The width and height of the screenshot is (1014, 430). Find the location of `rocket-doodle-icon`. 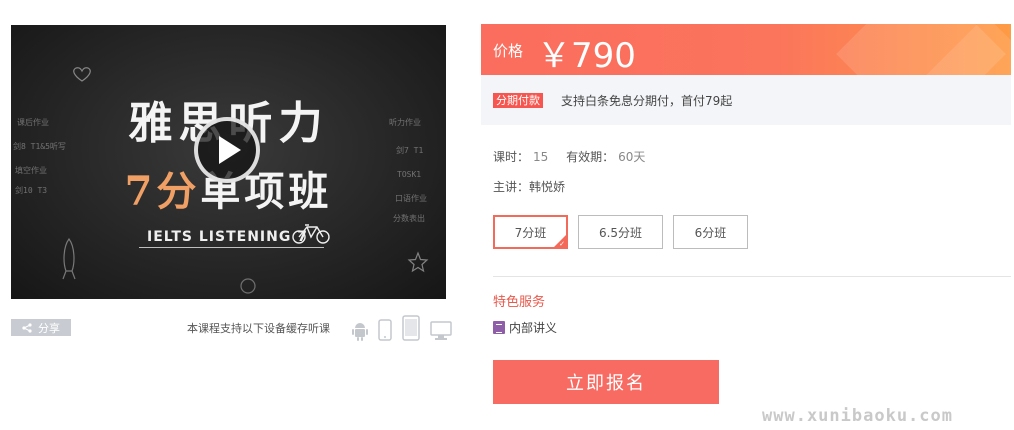

rocket-doodle-icon is located at coordinates (69, 258).